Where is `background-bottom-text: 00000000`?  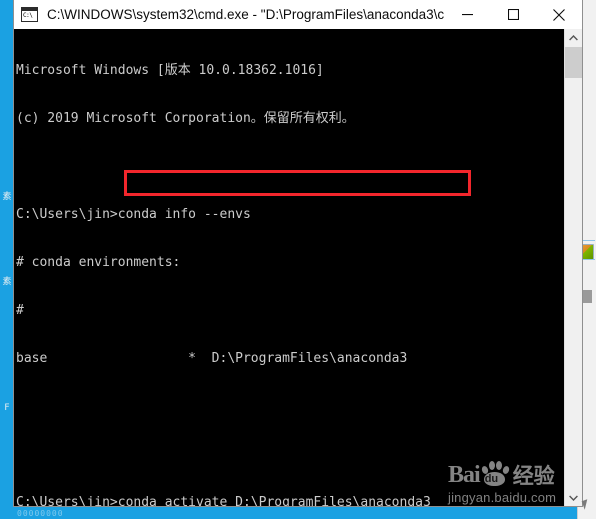 background-bottom-text: 00000000 is located at coordinates (40, 513).